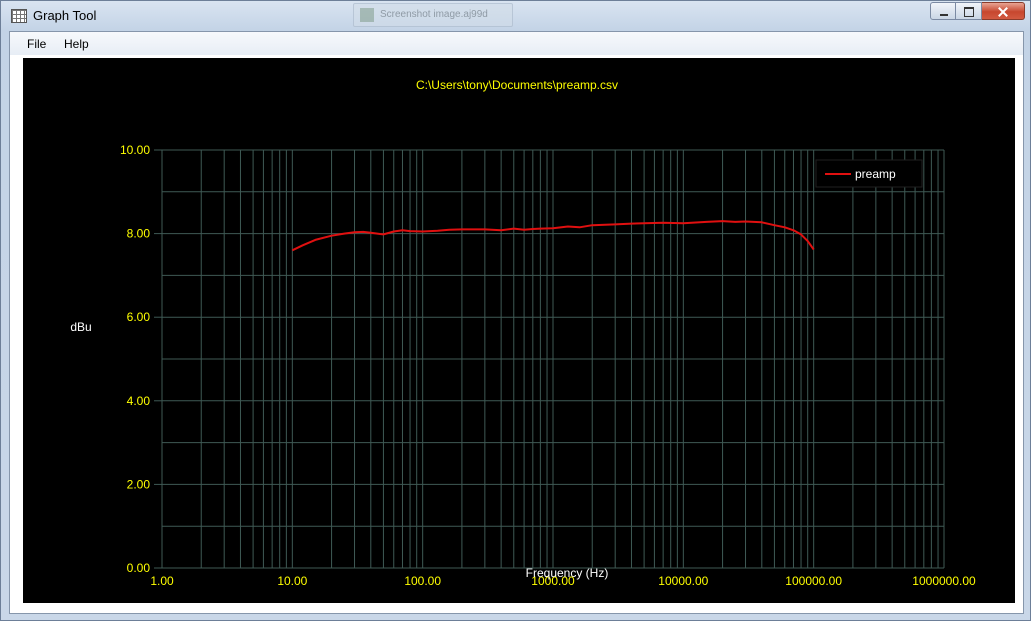 This screenshot has height=621, width=1031. What do you see at coordinates (139, 401) in the screenshot?
I see `y-tick-label: 4.00` at bounding box center [139, 401].